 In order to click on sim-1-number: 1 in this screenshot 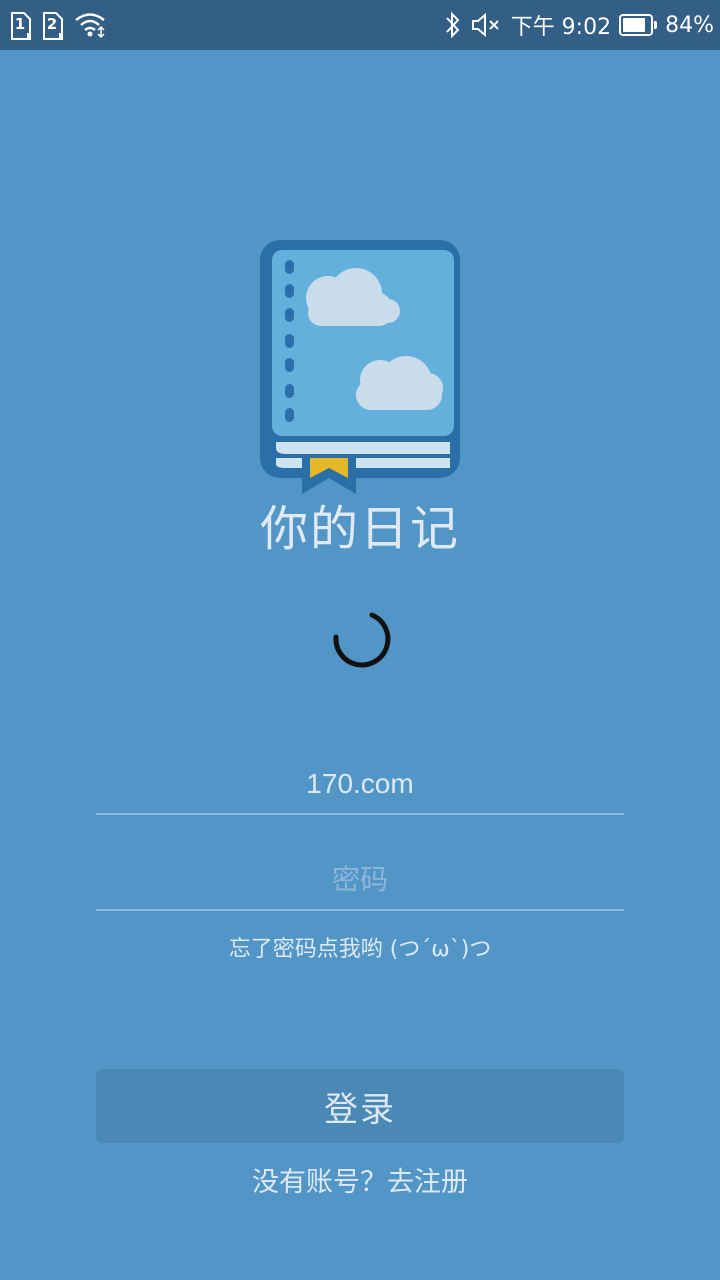, I will do `click(20, 24)`.